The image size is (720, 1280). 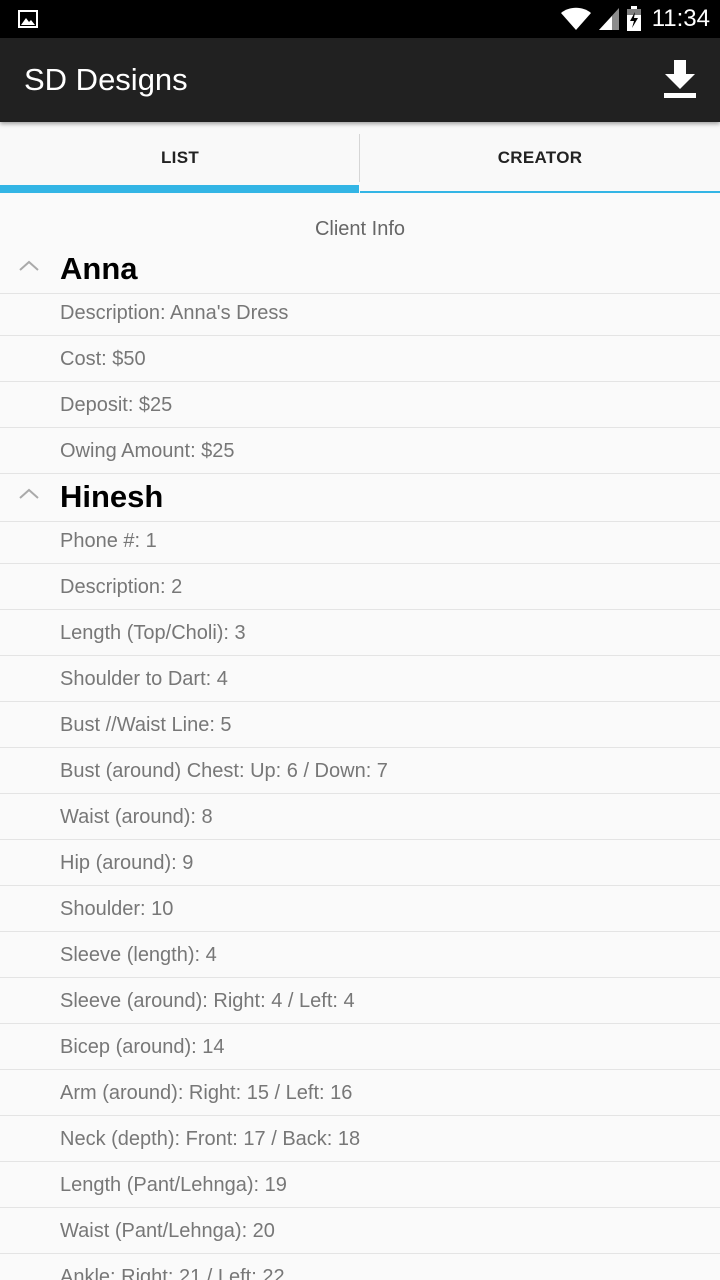 What do you see at coordinates (108, 541) in the screenshot?
I see `list-item-text: Phone #: 1` at bounding box center [108, 541].